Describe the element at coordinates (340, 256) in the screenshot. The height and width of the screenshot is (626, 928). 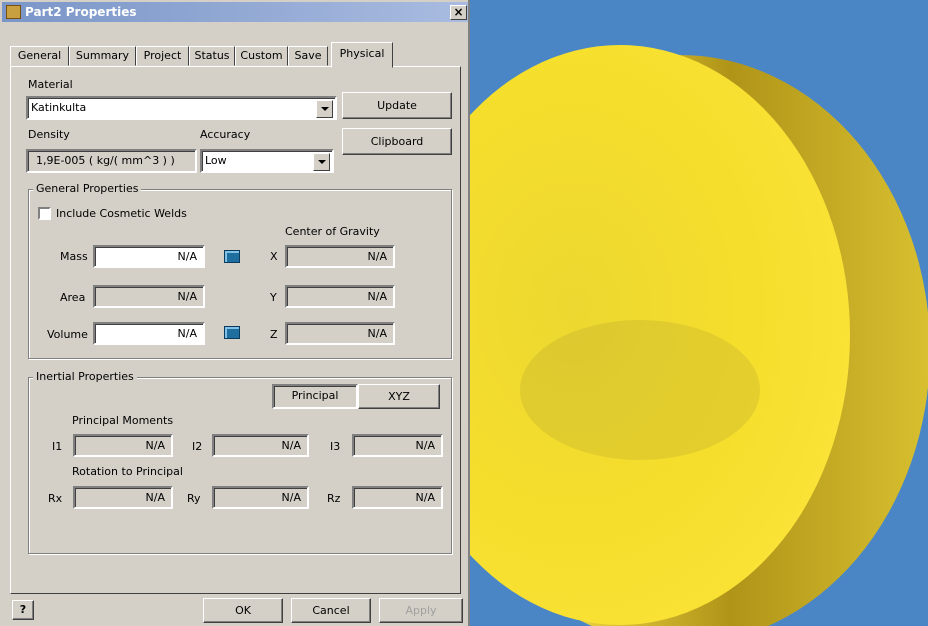
I see `x-field: N/A` at that location.